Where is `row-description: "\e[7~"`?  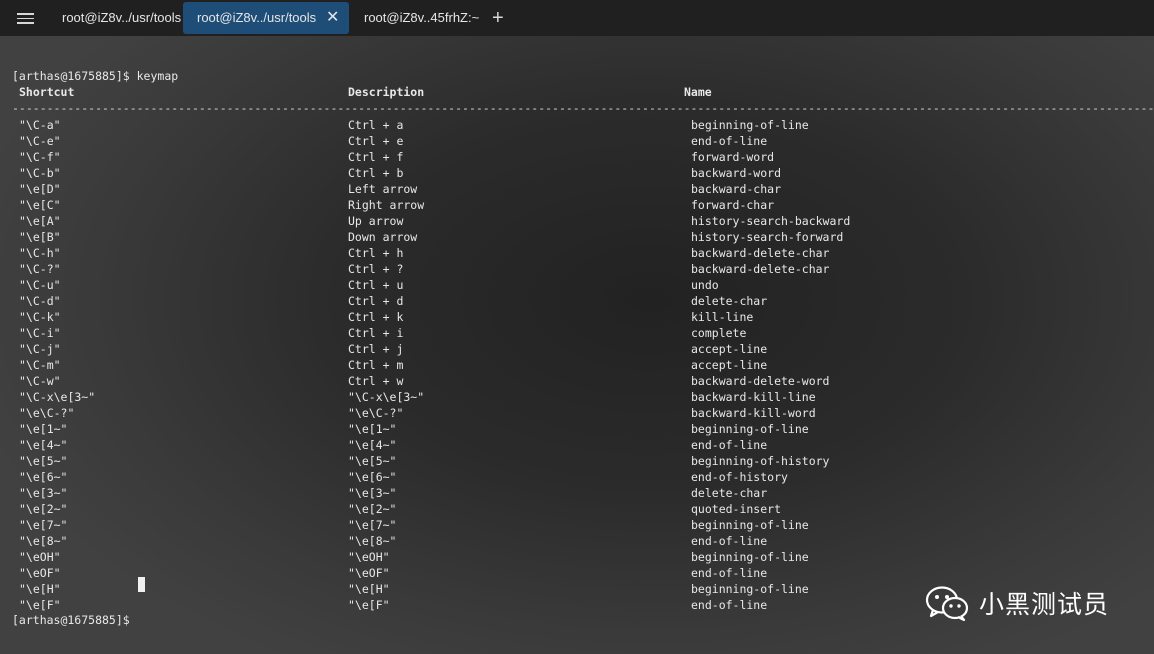
row-description: "\e[7~" is located at coordinates (372, 525).